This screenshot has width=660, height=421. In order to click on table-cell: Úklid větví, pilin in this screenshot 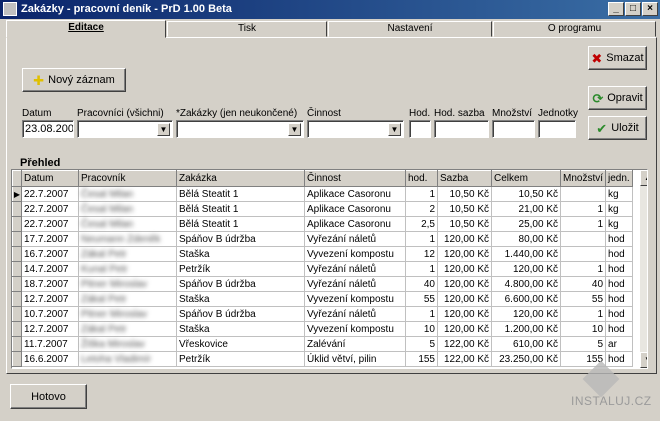, I will do `click(355, 359)`.